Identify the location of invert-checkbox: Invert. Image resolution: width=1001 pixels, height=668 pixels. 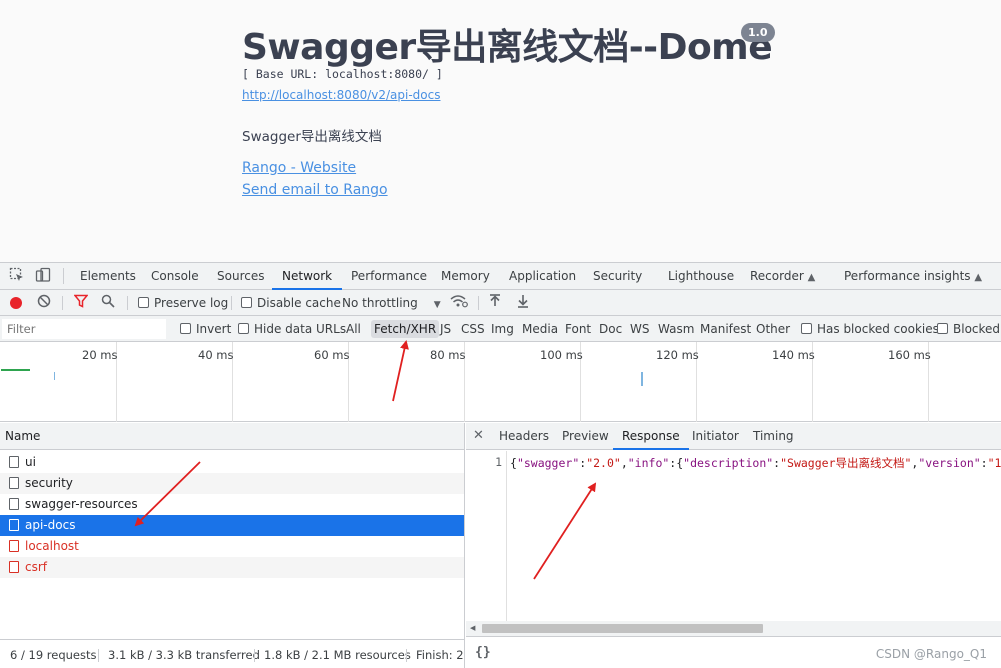
(205, 329).